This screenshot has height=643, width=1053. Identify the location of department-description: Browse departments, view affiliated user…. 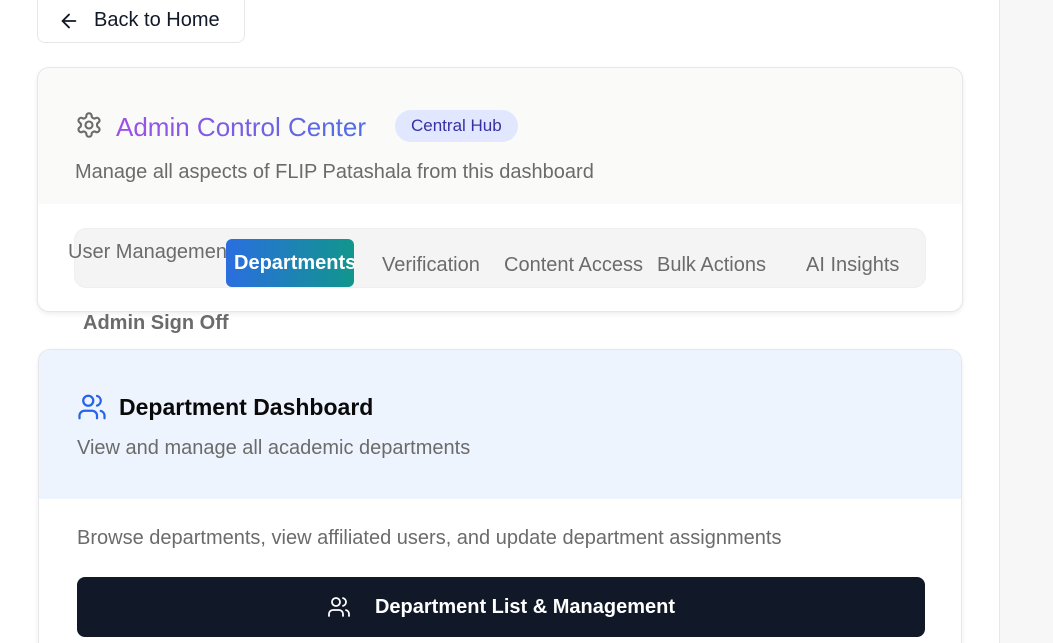
(429, 538).